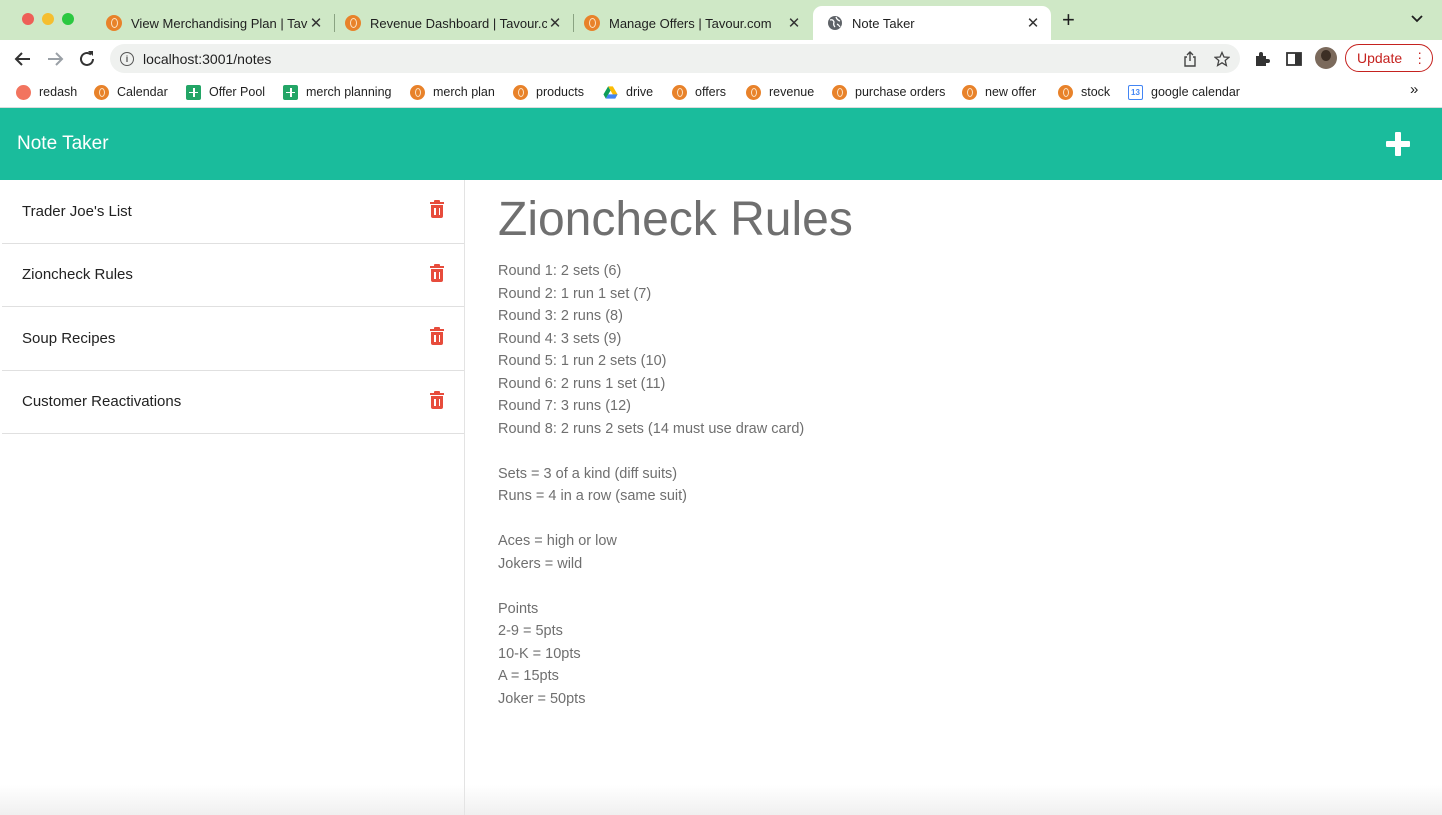  I want to click on reload-button, so click(87, 59).